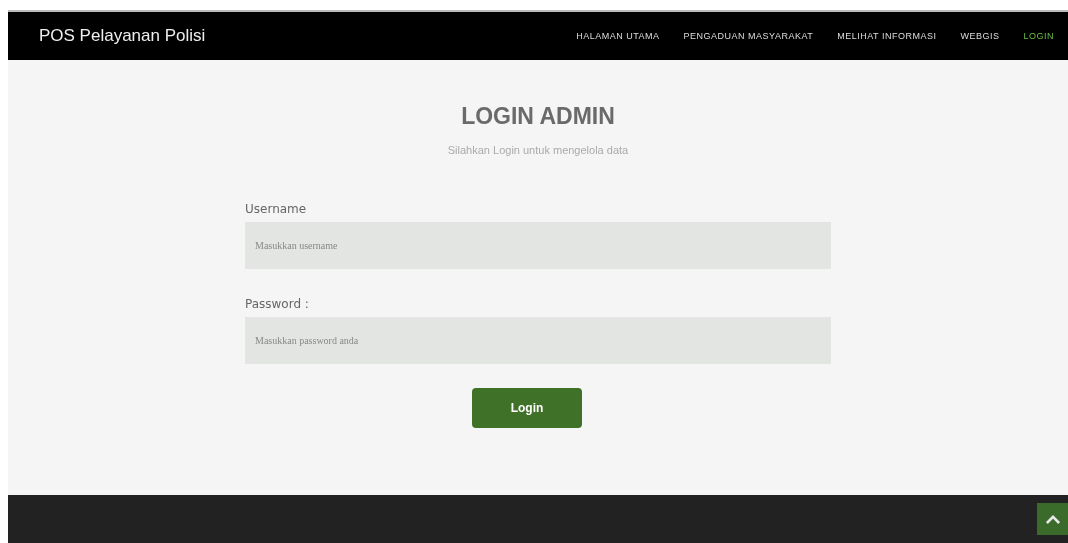  Describe the element at coordinates (980, 36) in the screenshot. I see `nav-link: WEBGIS` at that location.